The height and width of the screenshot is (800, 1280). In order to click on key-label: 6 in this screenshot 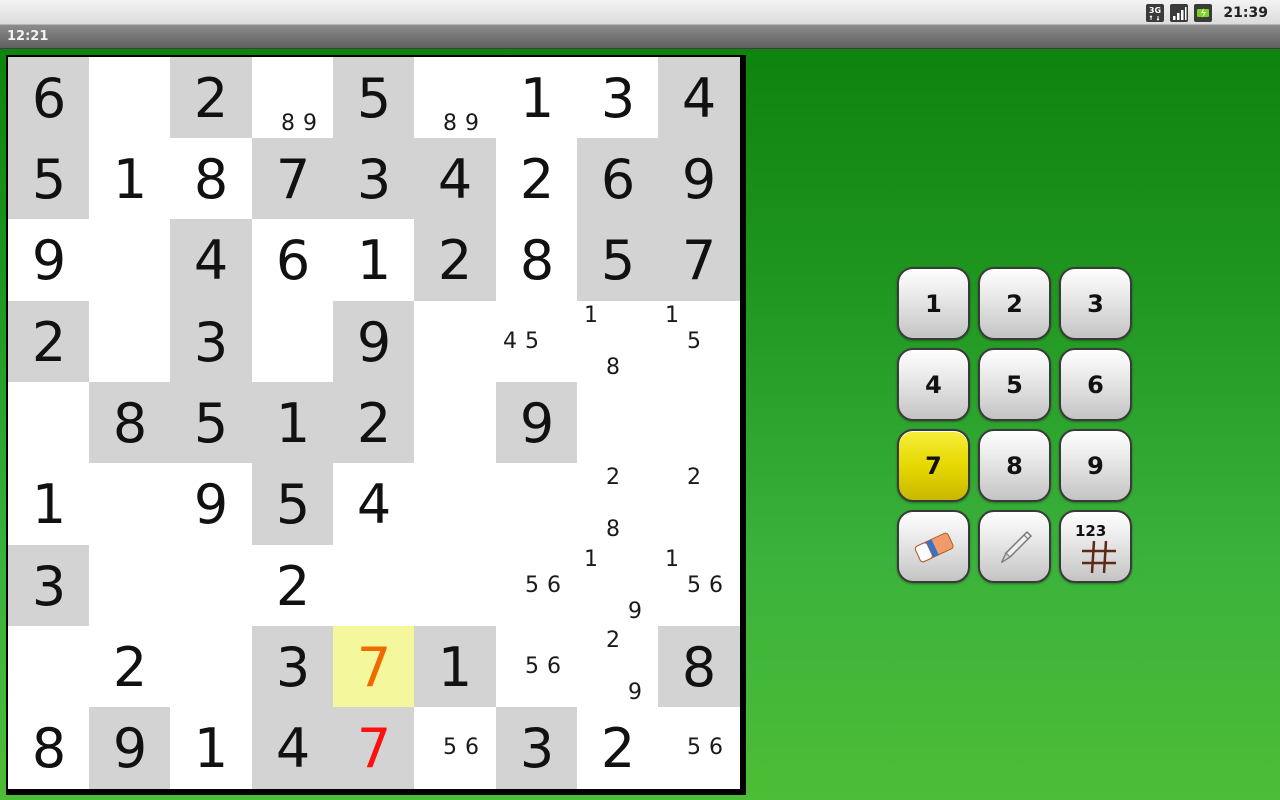, I will do `click(1095, 384)`.